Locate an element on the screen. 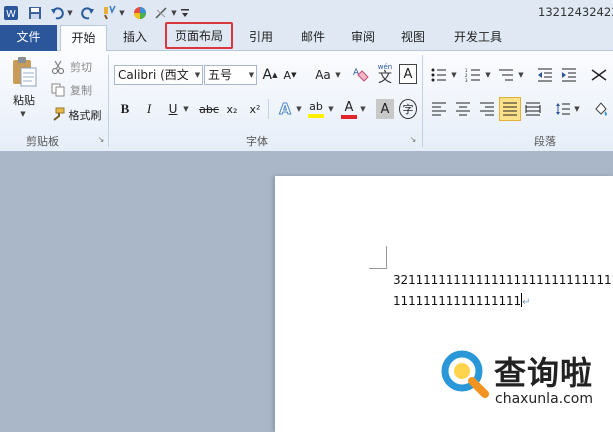 The height and width of the screenshot is (432, 613). align-center-icon is located at coordinates (463, 109).